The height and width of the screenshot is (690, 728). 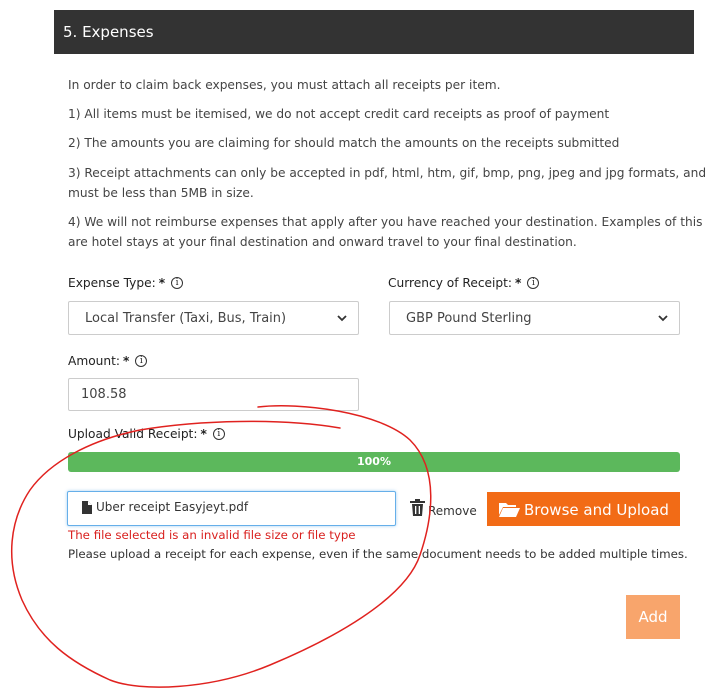 I want to click on section-title: 5. Expenses, so click(x=108, y=32).